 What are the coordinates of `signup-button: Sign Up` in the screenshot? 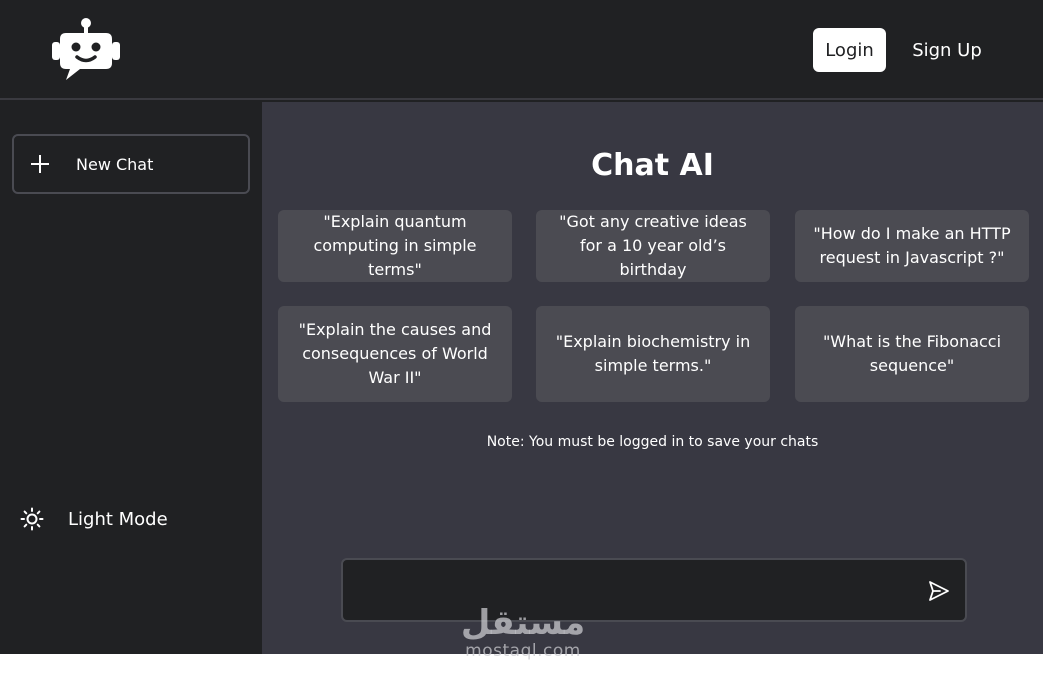 It's located at (947, 50).